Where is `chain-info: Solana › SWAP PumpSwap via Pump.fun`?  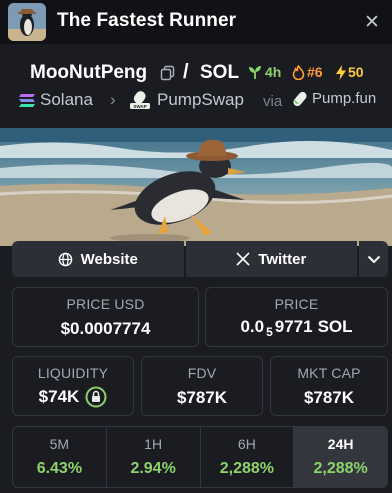 chain-info: Solana › SWAP PumpSwap via Pump.fun is located at coordinates (196, 102).